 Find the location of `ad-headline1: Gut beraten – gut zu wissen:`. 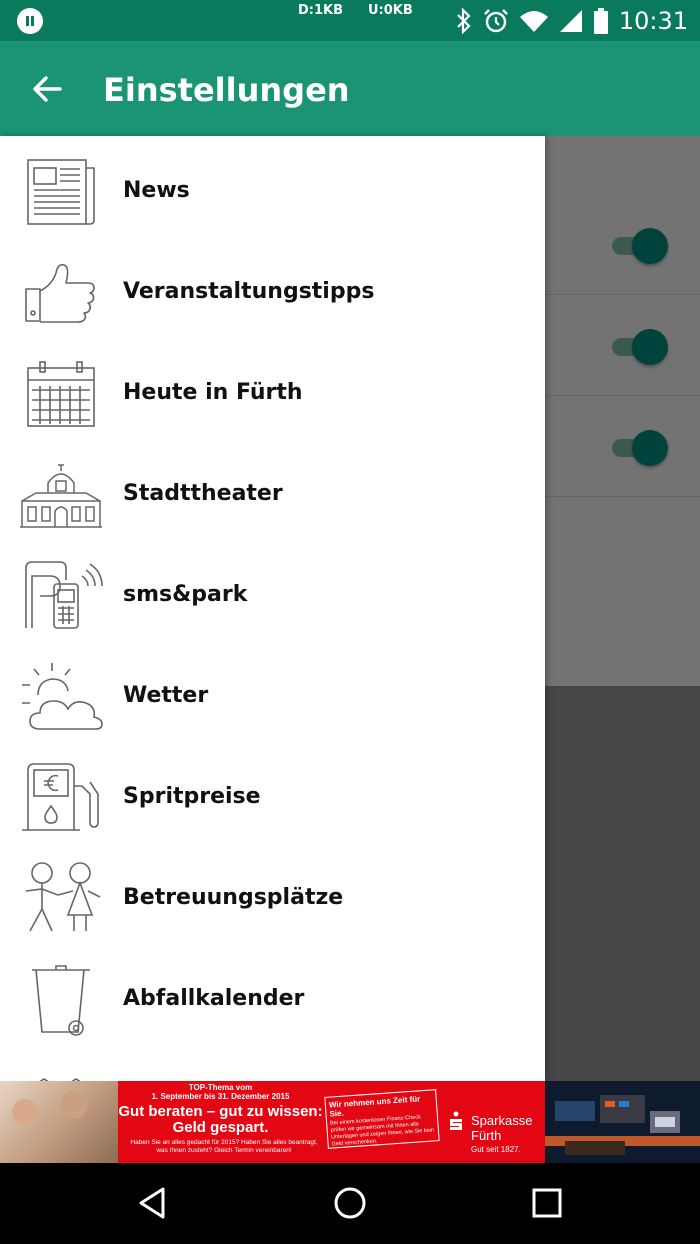

ad-headline1: Gut beraten – gut zu wissen: is located at coordinates (220, 1111).